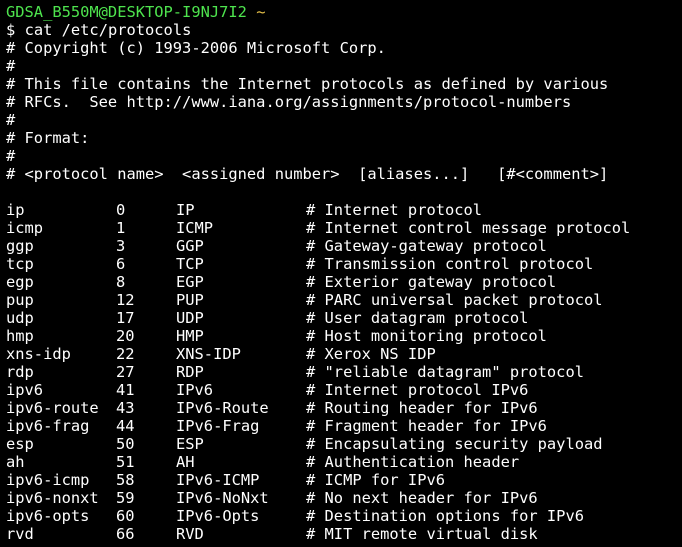 The height and width of the screenshot is (547, 682). Describe the element at coordinates (48, 426) in the screenshot. I see `protocol-name: ipv6-frag` at that location.